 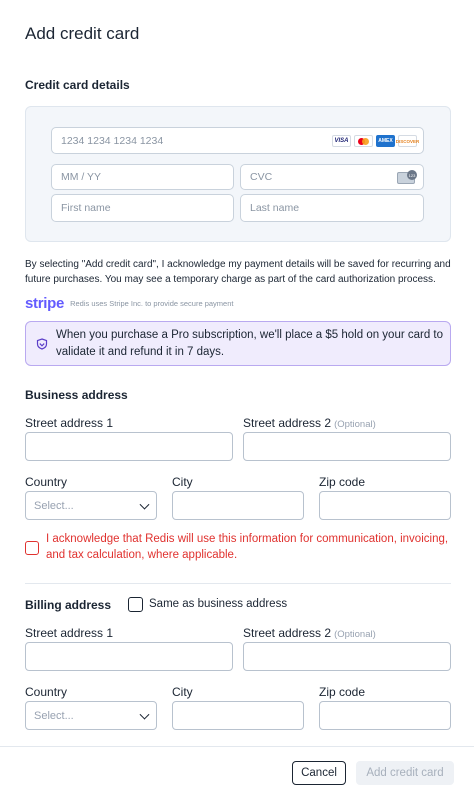 What do you see at coordinates (82, 33) in the screenshot?
I see `dialog-title: Add credit card` at bounding box center [82, 33].